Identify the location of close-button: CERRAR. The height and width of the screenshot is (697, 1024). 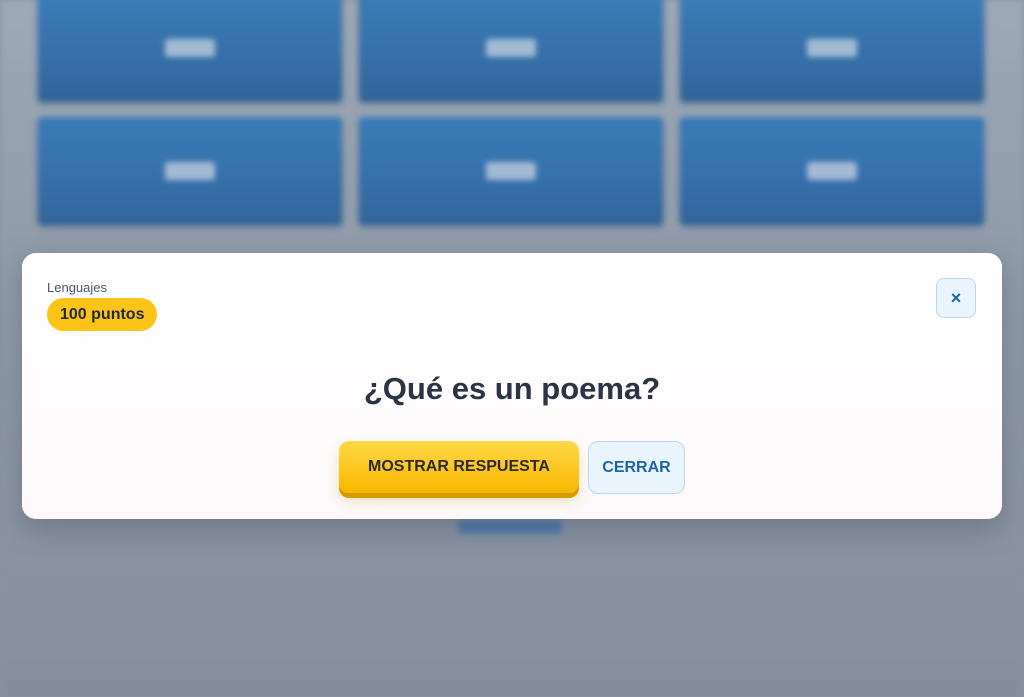
(636, 467).